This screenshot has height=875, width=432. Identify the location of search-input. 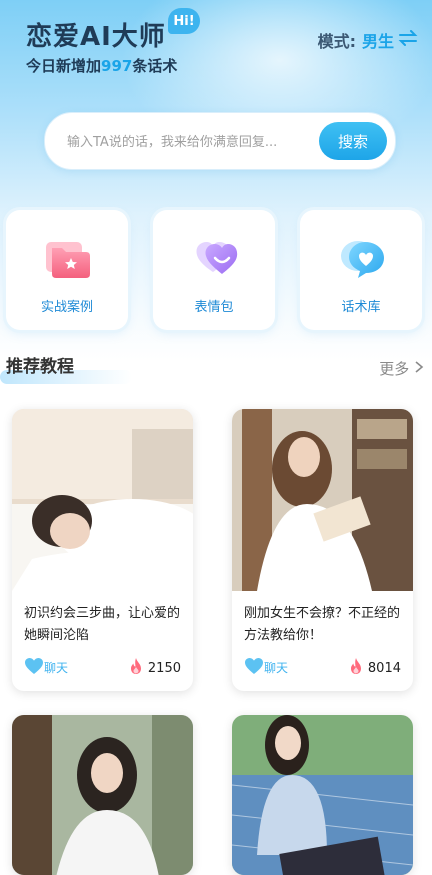
(192, 142).